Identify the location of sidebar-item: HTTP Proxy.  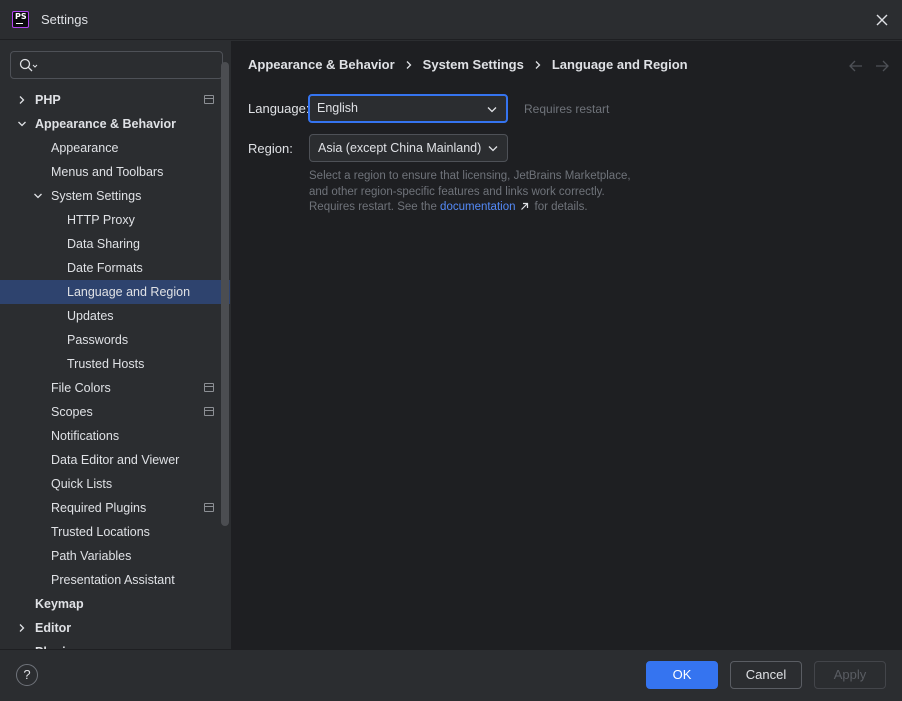
(115, 220).